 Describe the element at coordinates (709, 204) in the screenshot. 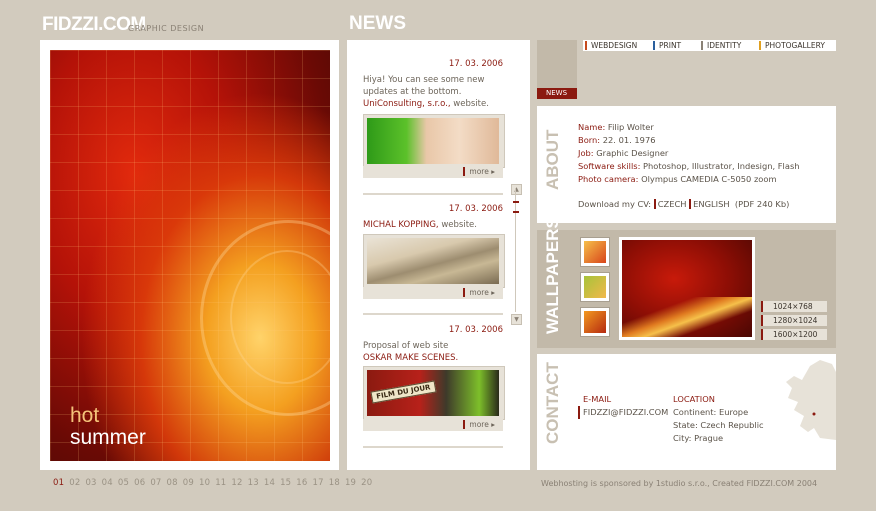

I see `cv-english-link: ENGLISH` at that location.